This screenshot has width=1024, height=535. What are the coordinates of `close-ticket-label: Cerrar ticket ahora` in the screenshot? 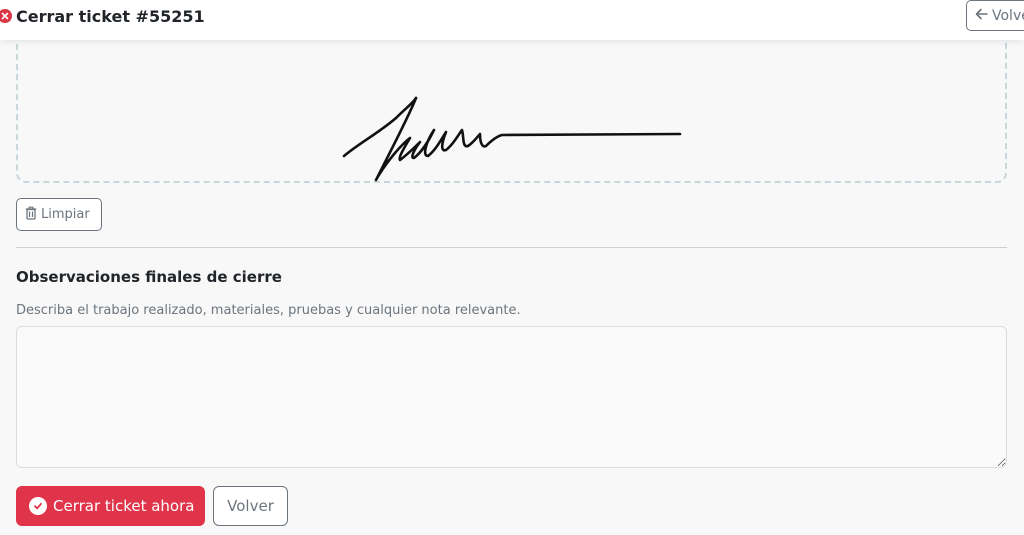 It's located at (124, 506).